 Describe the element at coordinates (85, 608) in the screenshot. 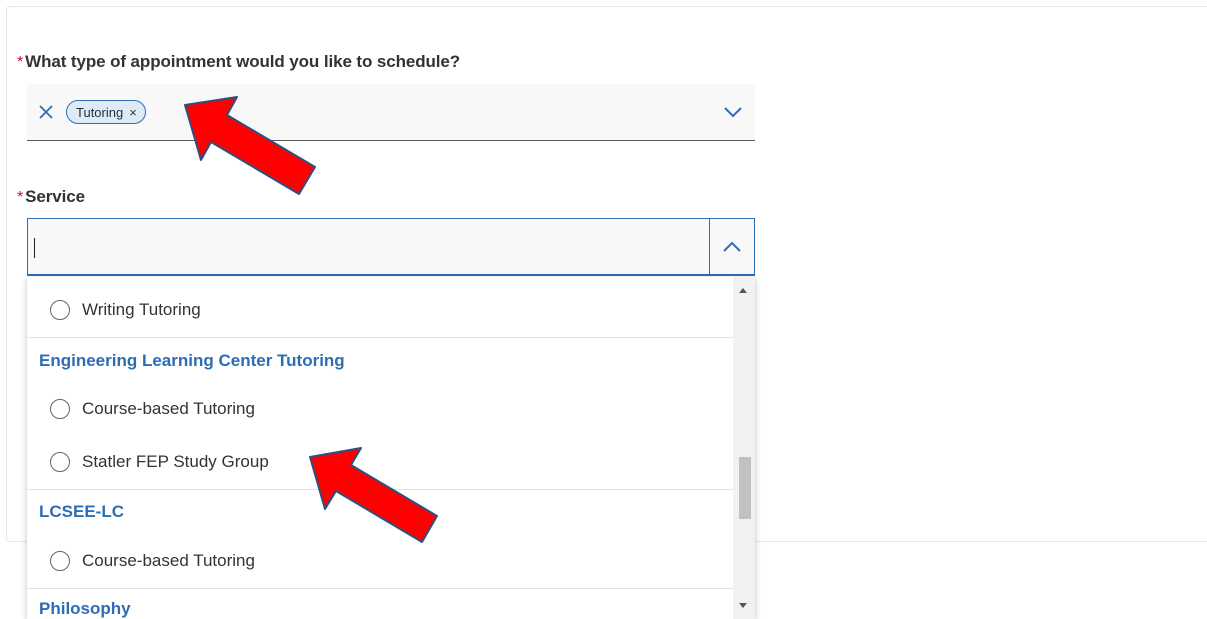

I see `group-philosophy: Philosophy` at that location.